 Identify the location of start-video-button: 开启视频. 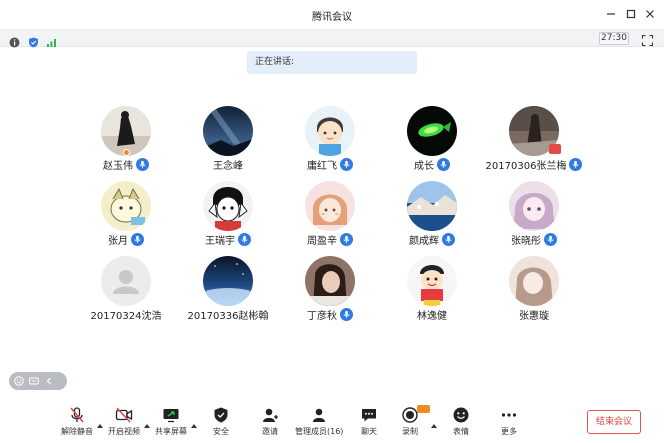
(124, 423).